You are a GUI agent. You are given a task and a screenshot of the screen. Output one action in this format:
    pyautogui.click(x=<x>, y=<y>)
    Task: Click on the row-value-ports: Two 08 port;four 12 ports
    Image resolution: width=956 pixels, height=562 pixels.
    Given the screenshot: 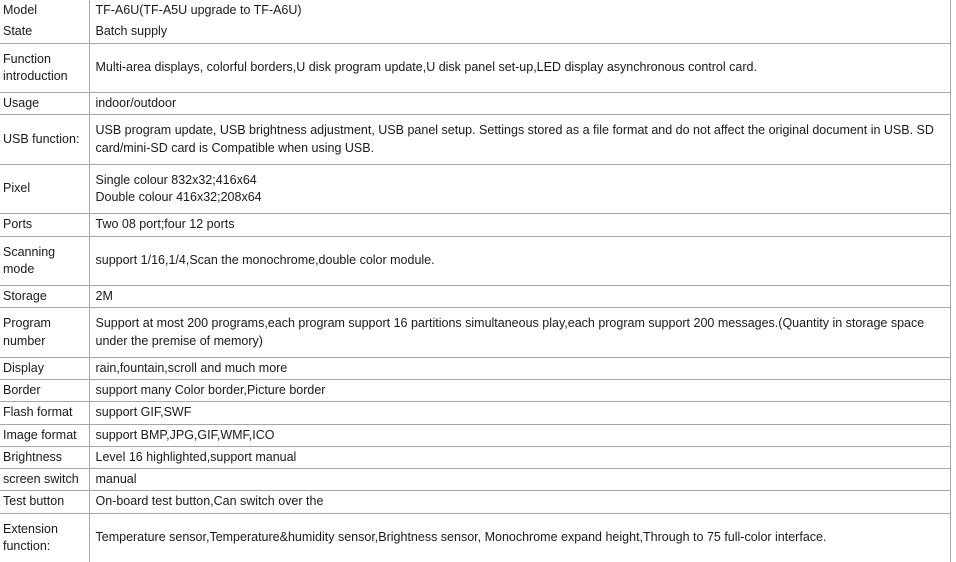 What is the action you would take?
    pyautogui.click(x=519, y=225)
    